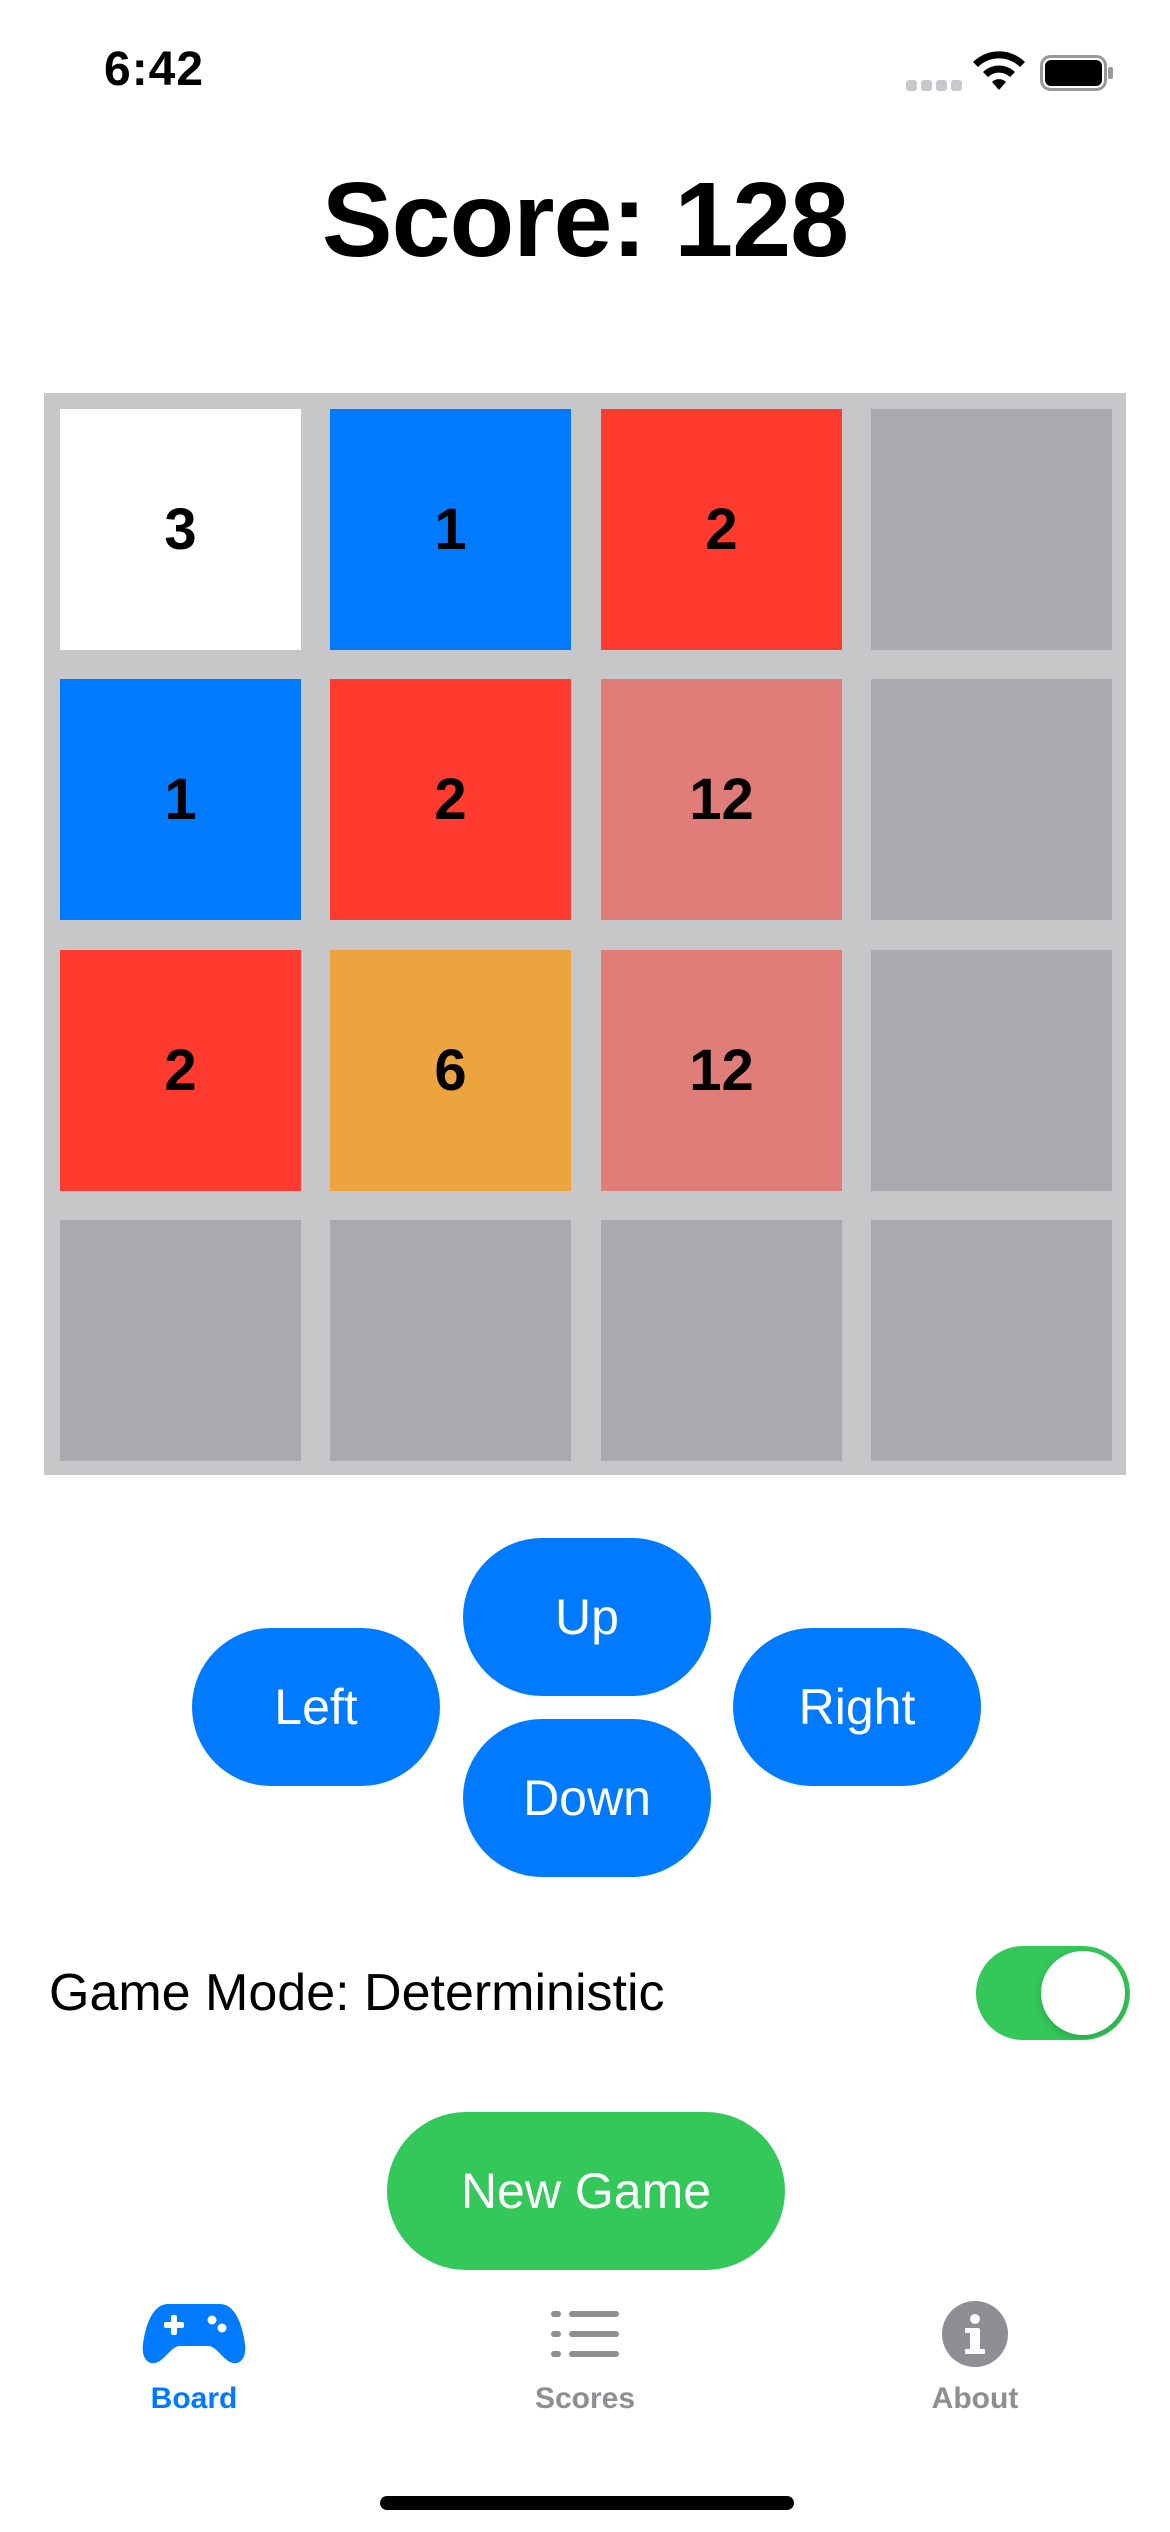 The width and height of the screenshot is (1170, 2532). Describe the element at coordinates (1083, 1993) in the screenshot. I see `toggle-knob` at that location.